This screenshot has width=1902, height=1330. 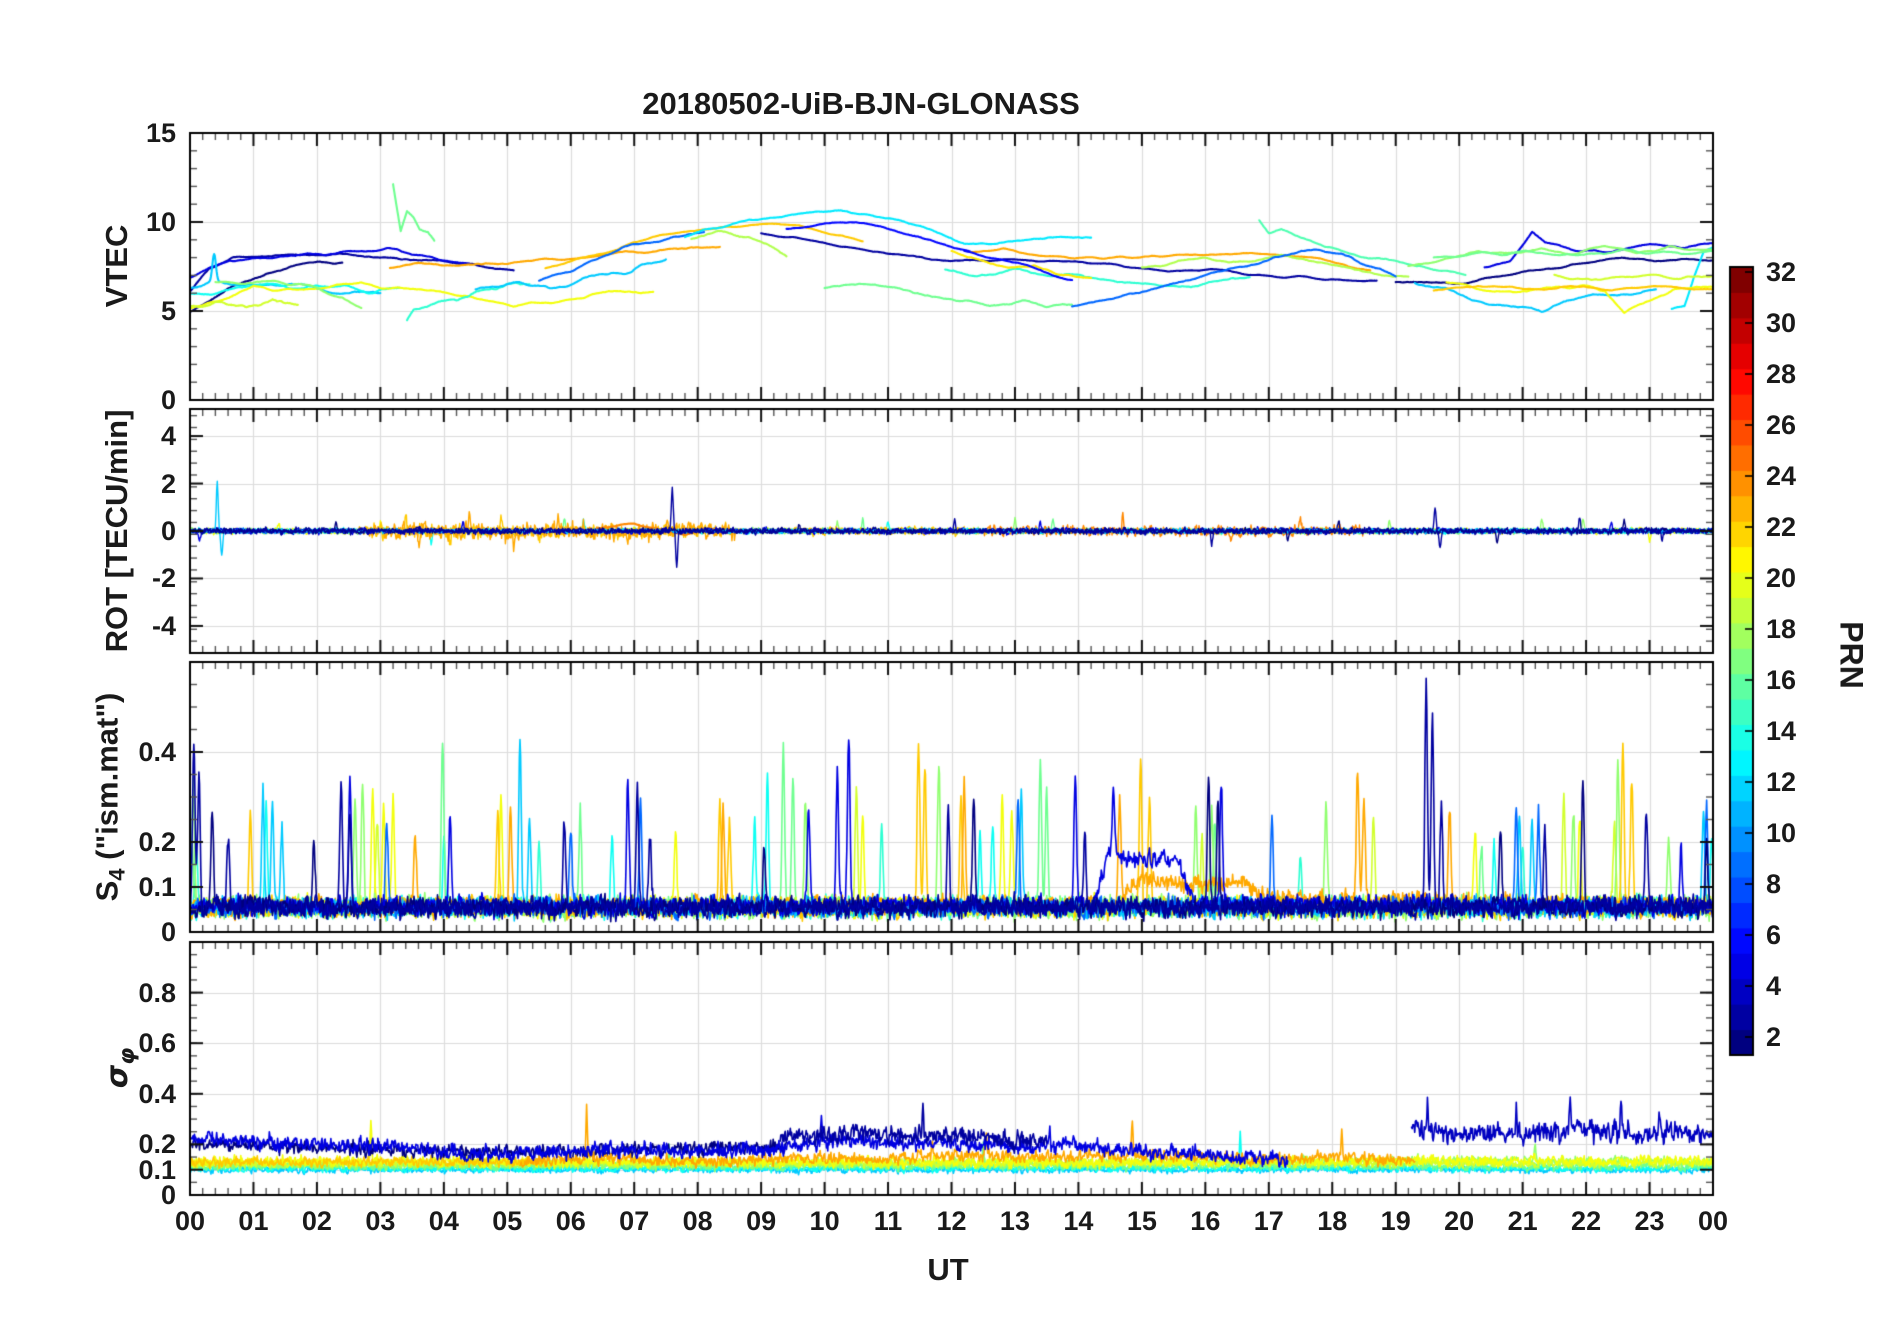 What do you see at coordinates (1781, 425) in the screenshot?
I see `colorbar-tick-label: 26` at bounding box center [1781, 425].